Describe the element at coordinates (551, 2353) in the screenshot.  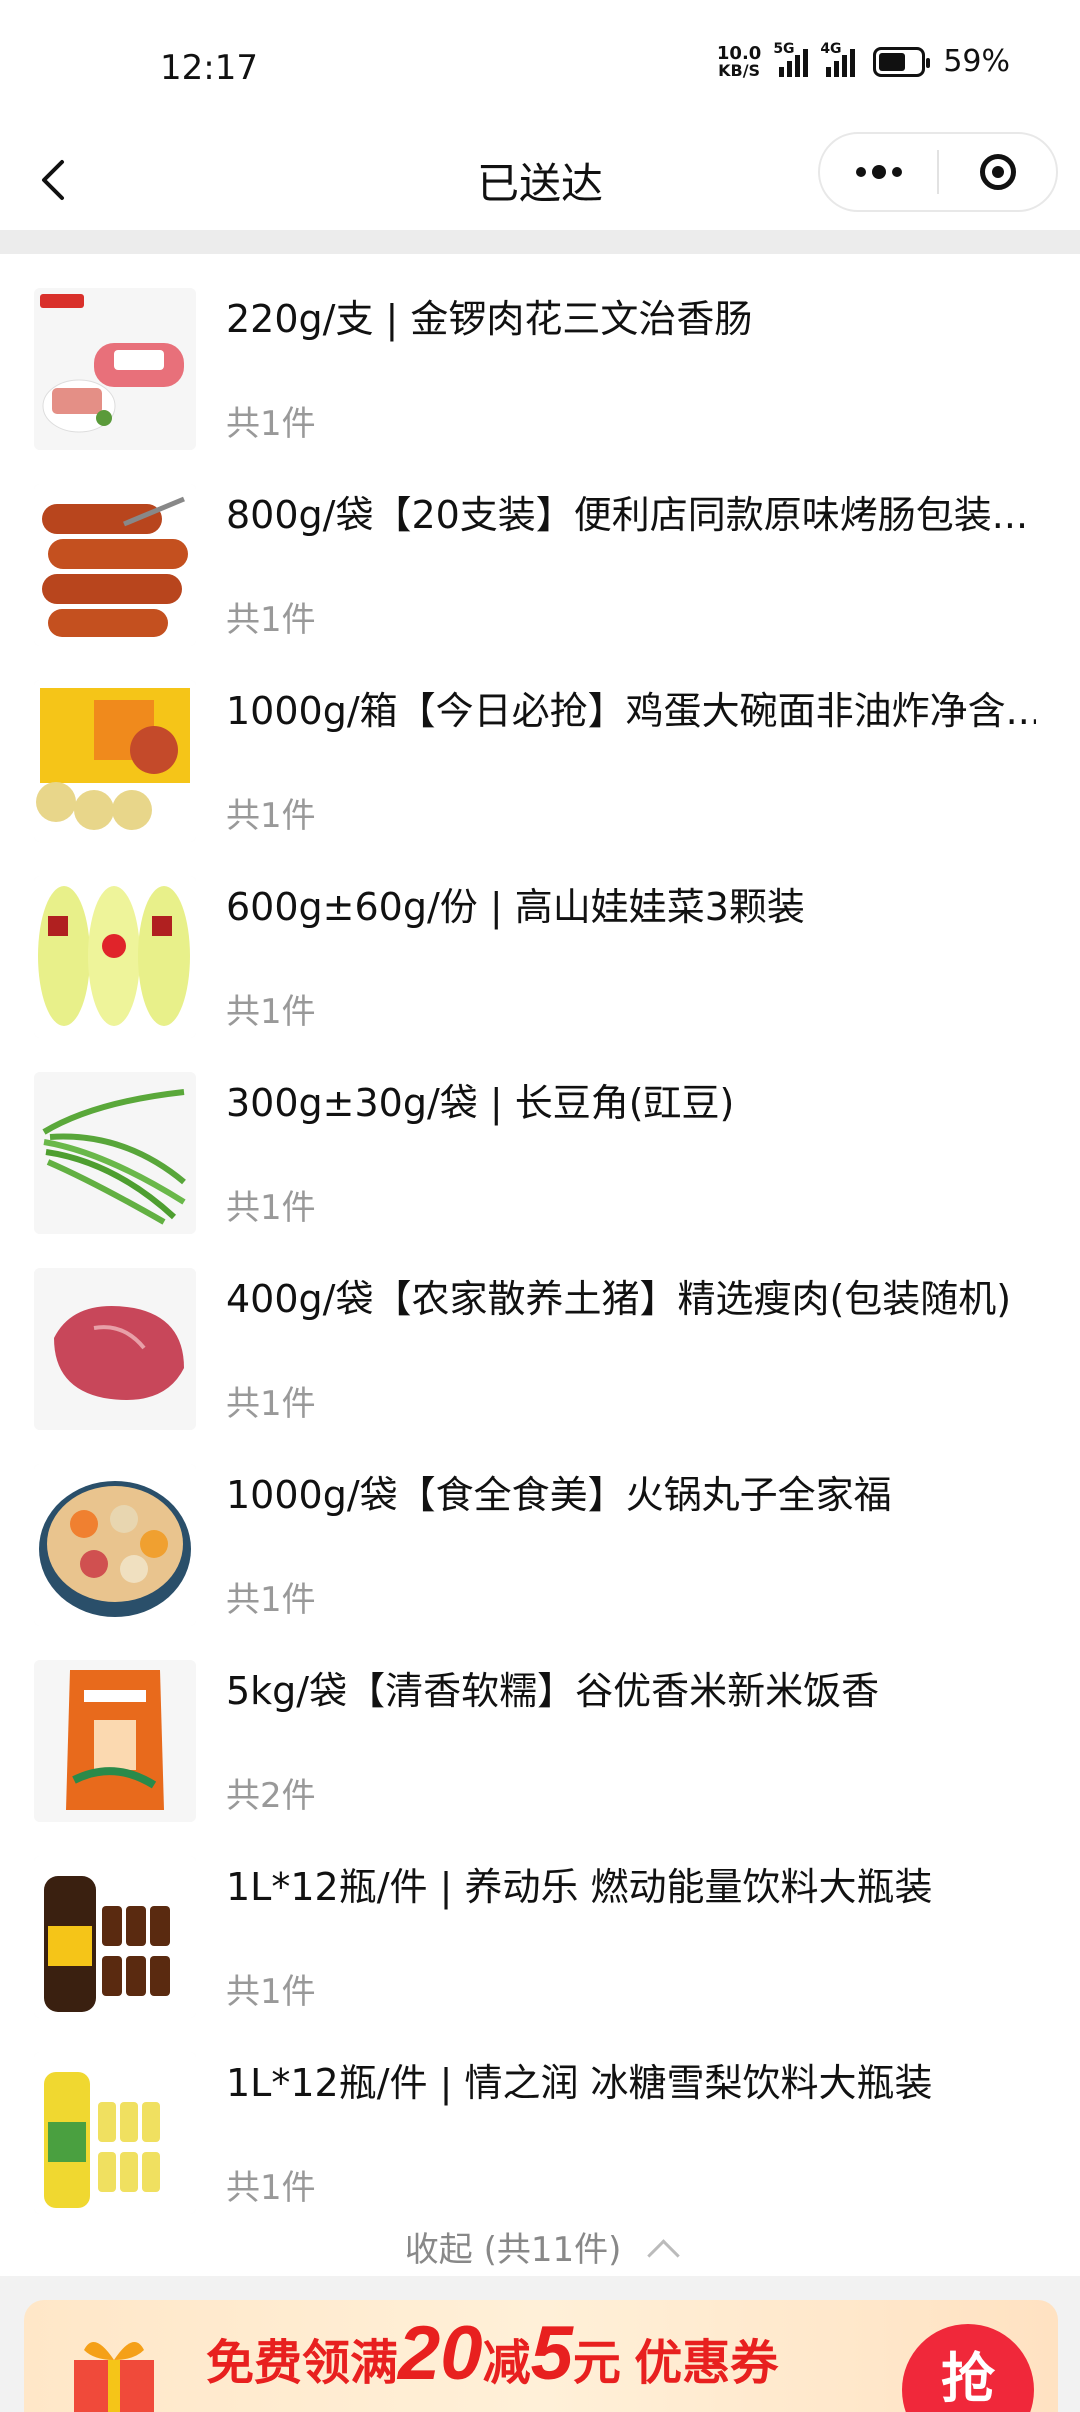
I see `coupon-discount: 5` at that location.